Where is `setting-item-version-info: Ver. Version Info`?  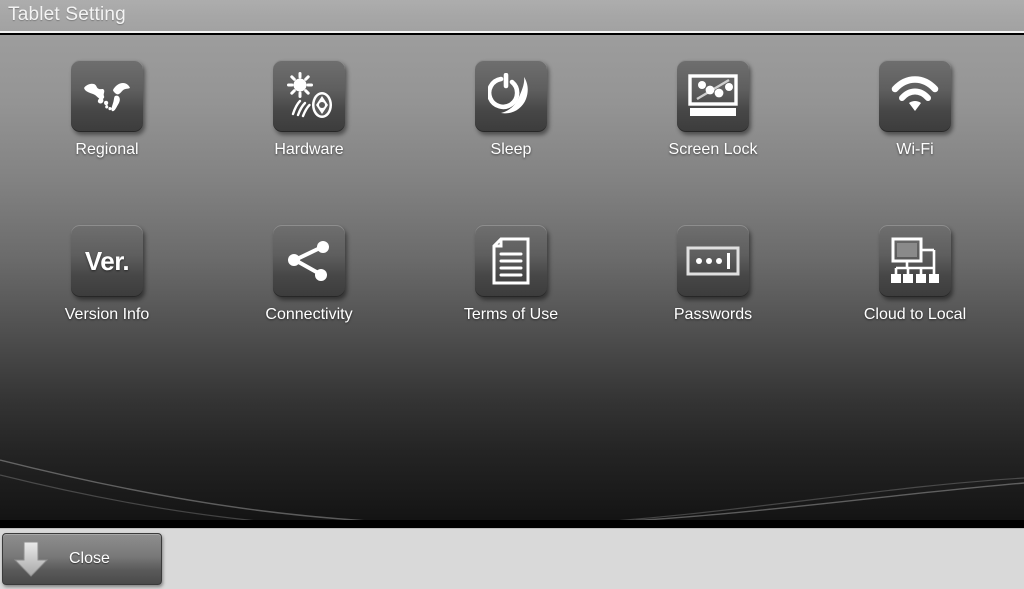
setting-item-version-info: Ver. Version Info is located at coordinates (107, 274).